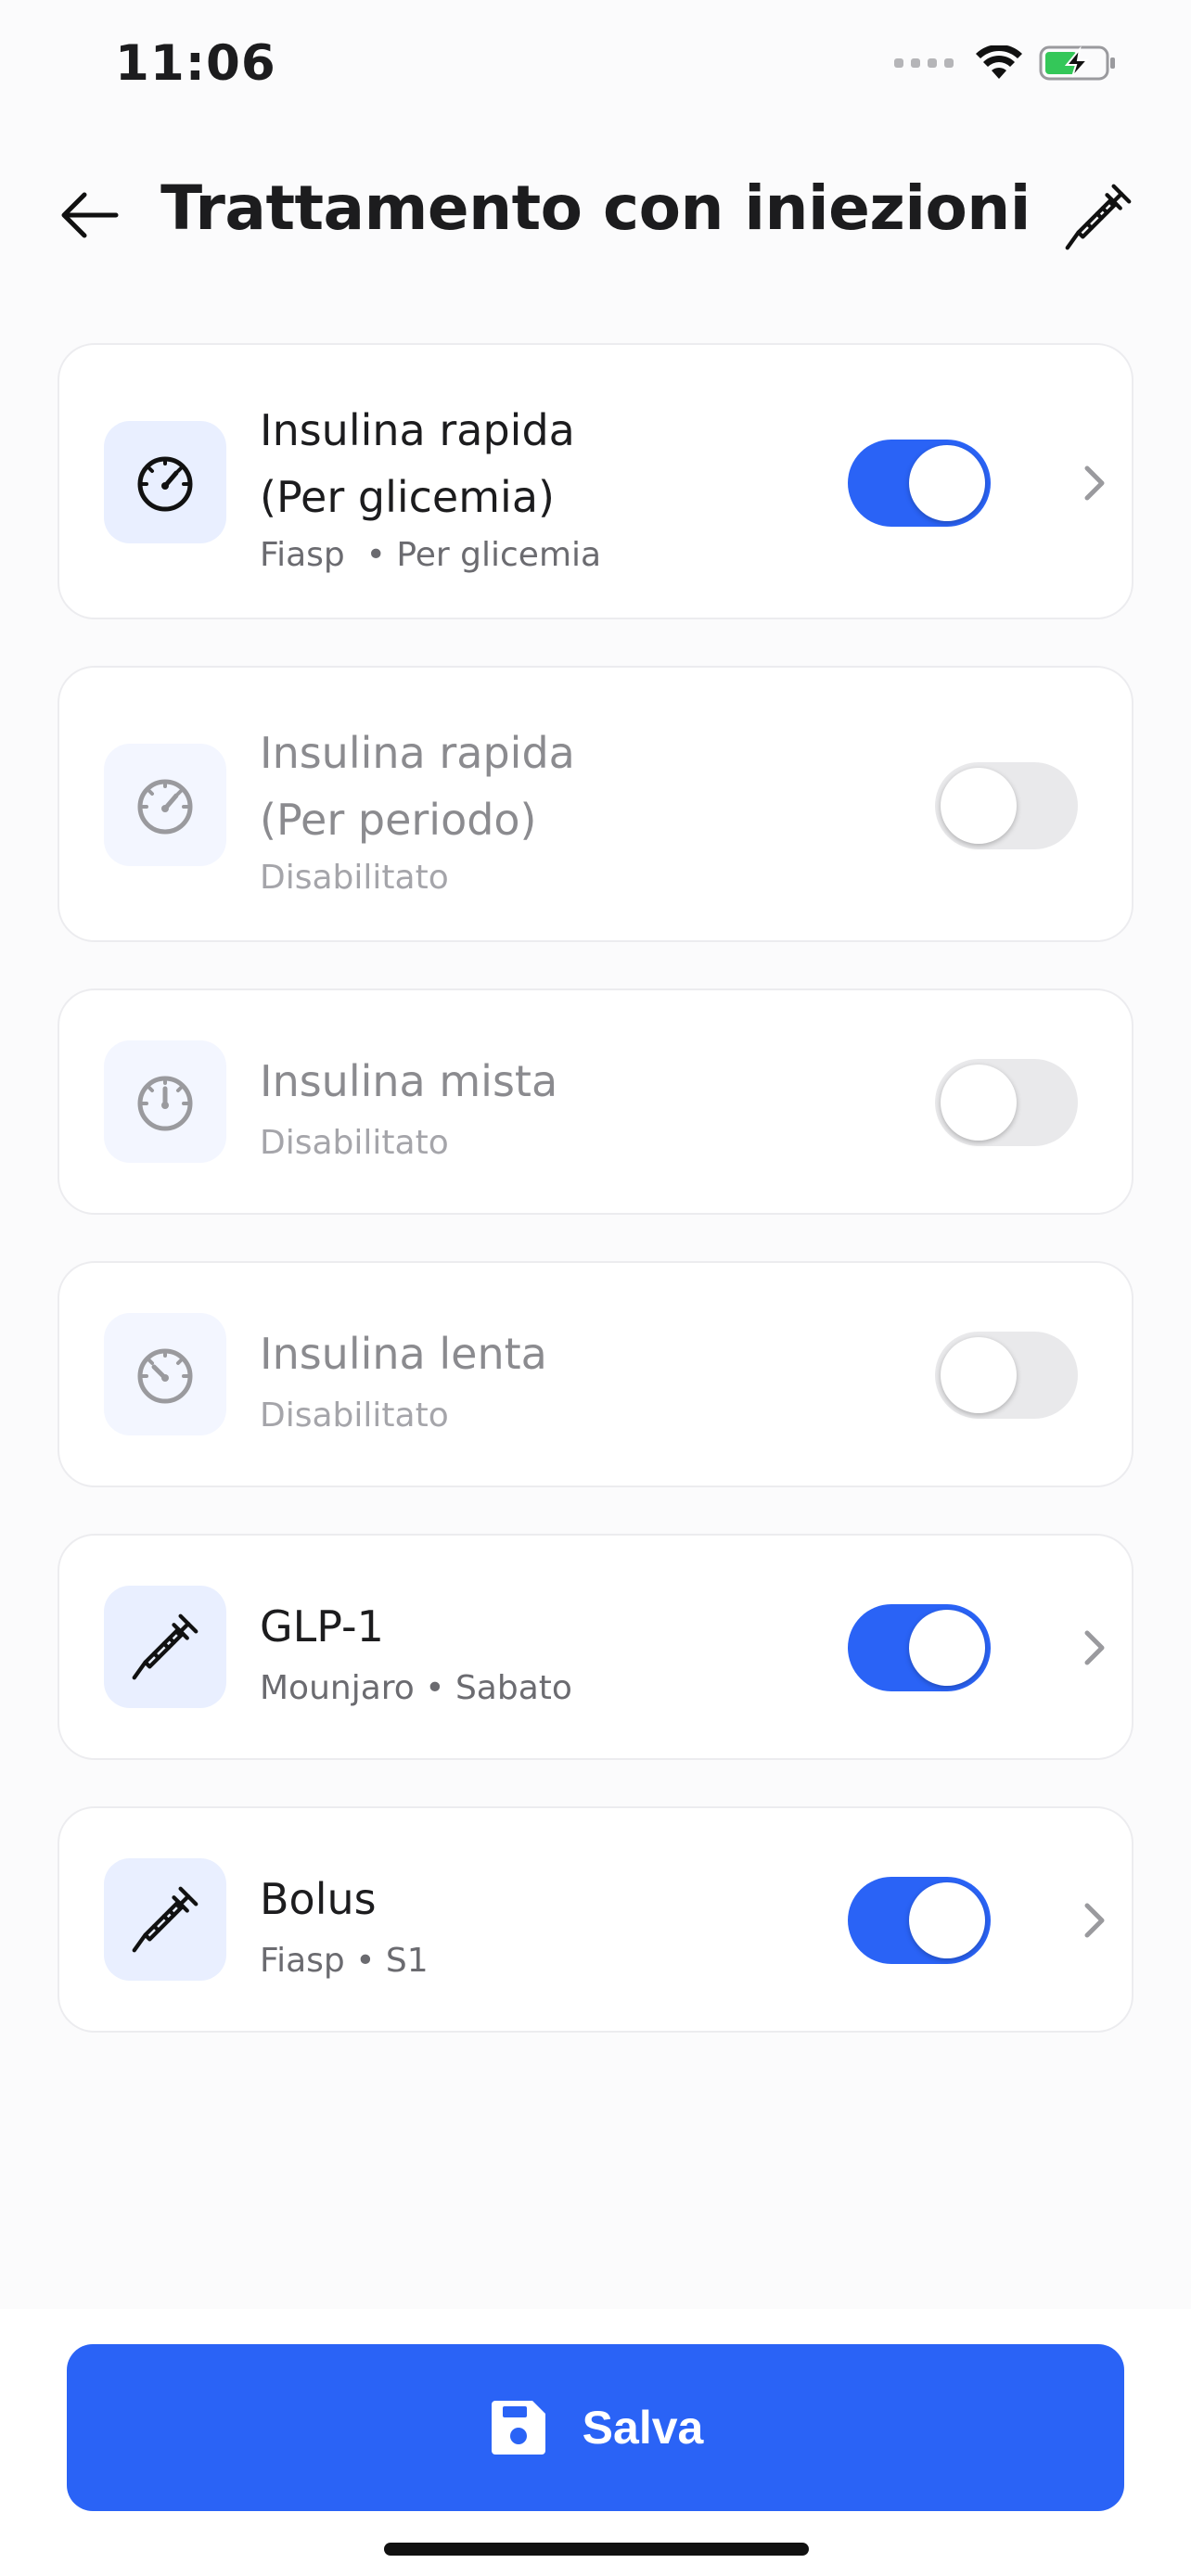 This screenshot has height=2576, width=1191. I want to click on card-title: Insulina mista, so click(409, 1081).